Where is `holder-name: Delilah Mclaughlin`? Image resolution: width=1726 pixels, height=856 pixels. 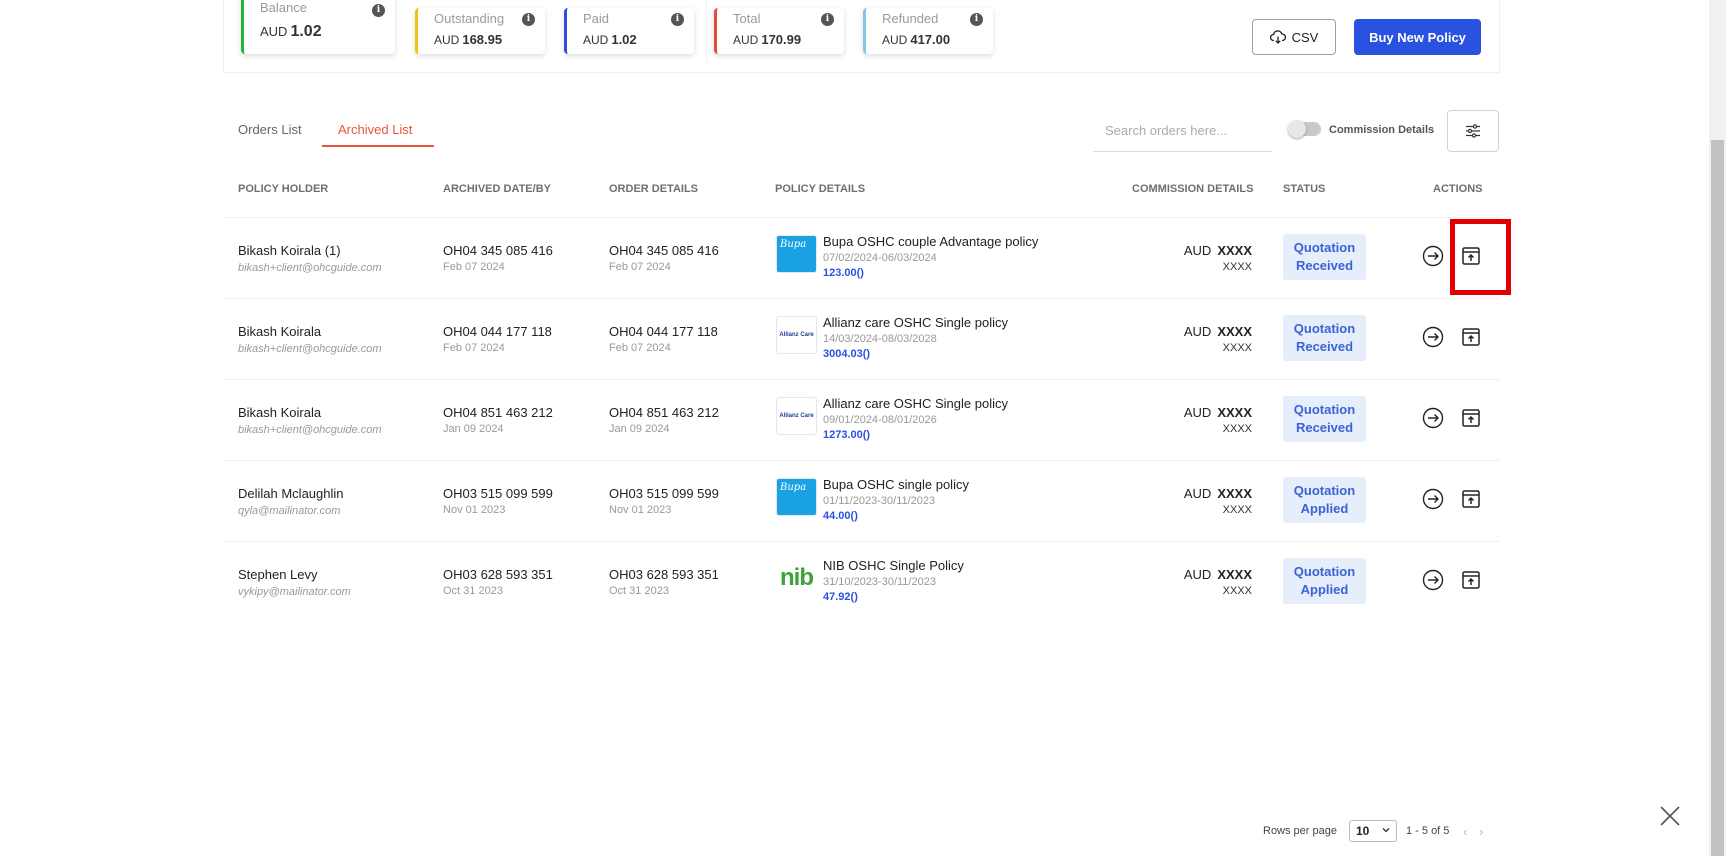
holder-name: Delilah Mclaughlin is located at coordinates (291, 493).